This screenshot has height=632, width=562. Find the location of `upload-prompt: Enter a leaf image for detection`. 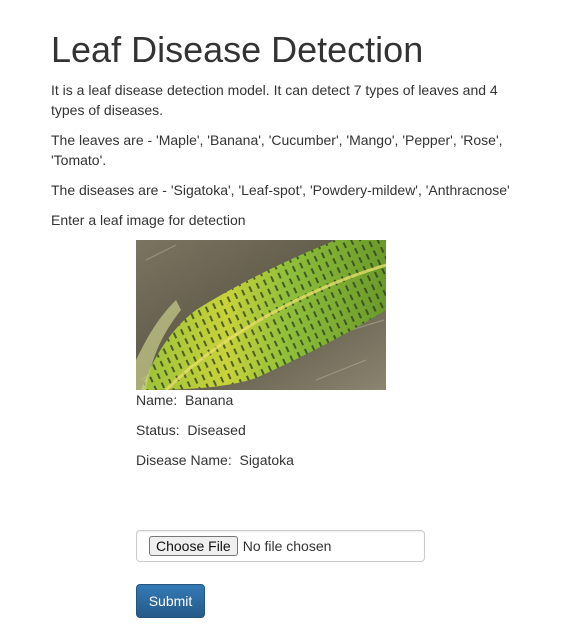

upload-prompt: Enter a leaf image for detection is located at coordinates (148, 220).